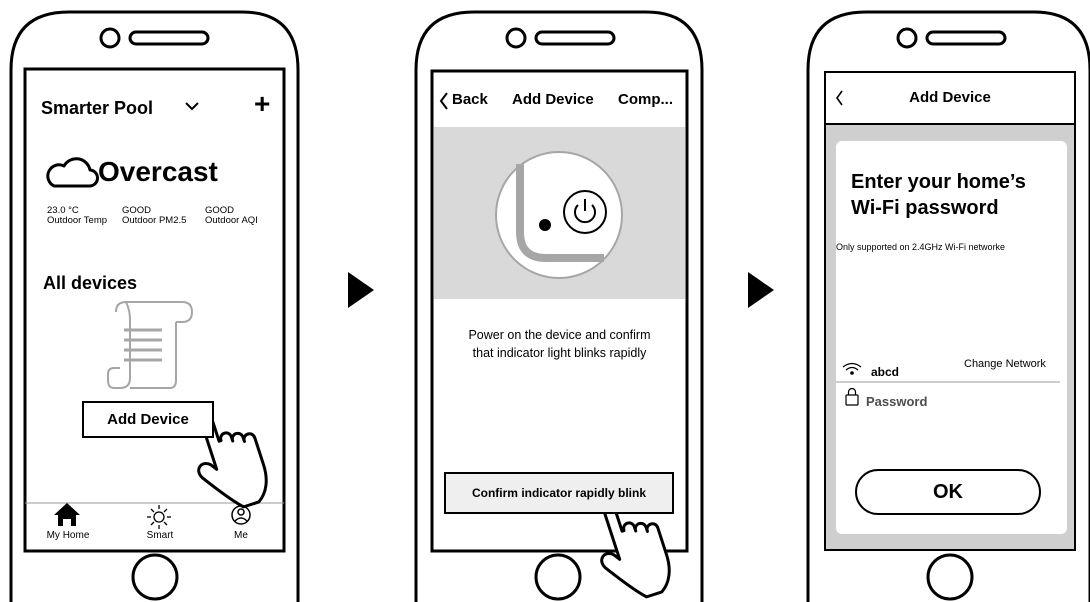  I want to click on cloud-icon, so click(72, 172).